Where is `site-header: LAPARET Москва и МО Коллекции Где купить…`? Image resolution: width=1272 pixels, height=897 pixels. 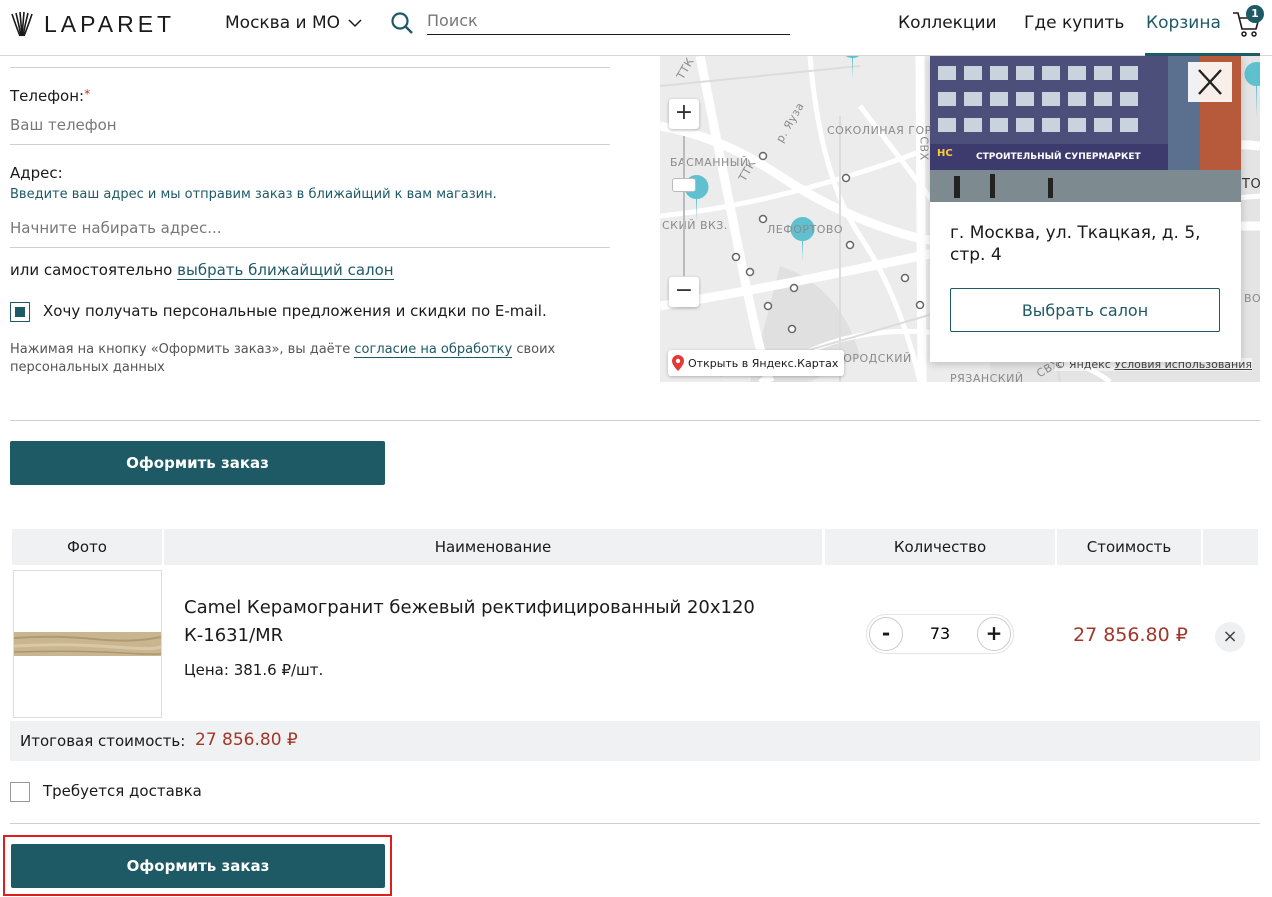
site-header: LAPARET Москва и МО Коллекции Где купить… is located at coordinates (636, 28).